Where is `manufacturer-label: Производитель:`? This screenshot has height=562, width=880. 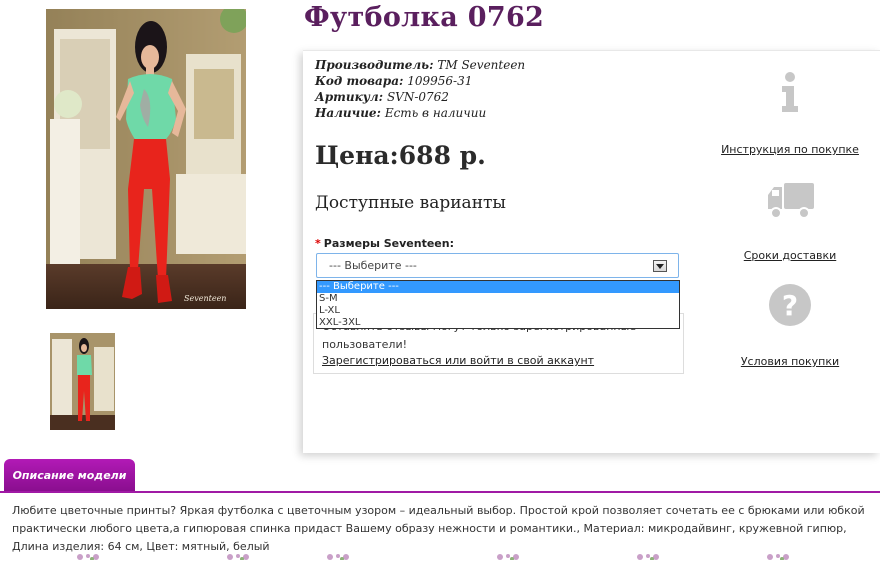 manufacturer-label: Производитель: is located at coordinates (374, 65).